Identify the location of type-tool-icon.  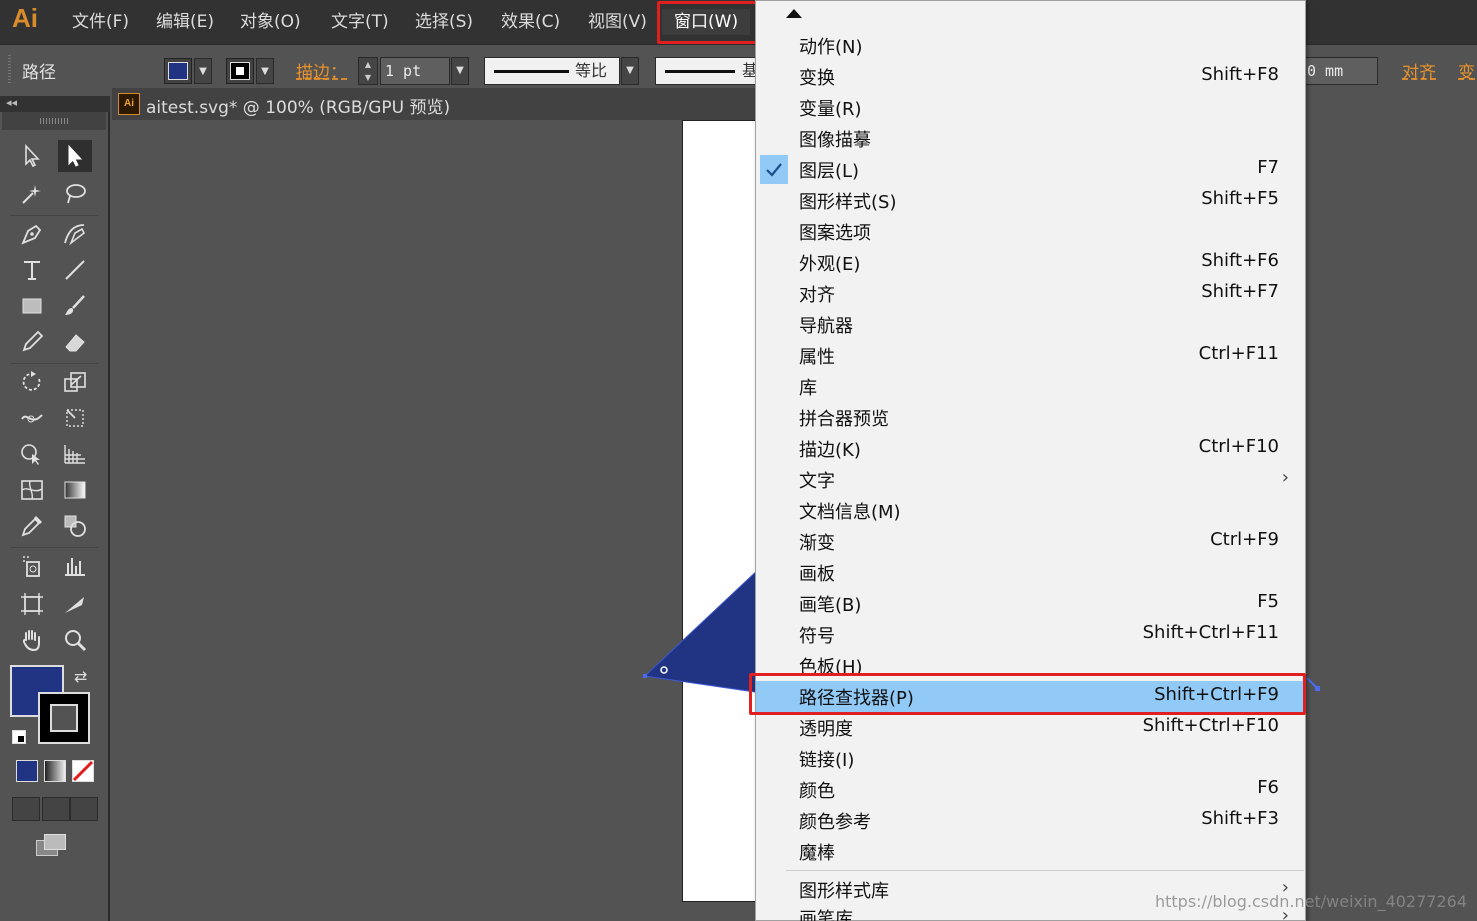
(32, 270).